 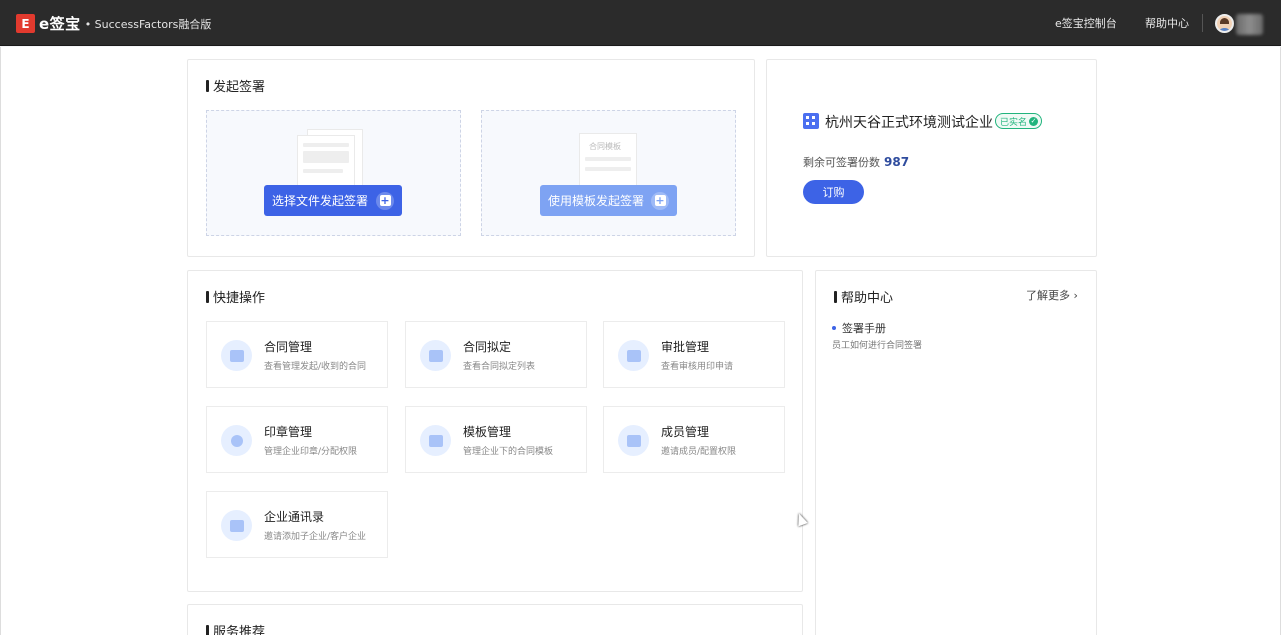 I want to click on op-desc: 查看合同拟定列表, so click(x=499, y=367).